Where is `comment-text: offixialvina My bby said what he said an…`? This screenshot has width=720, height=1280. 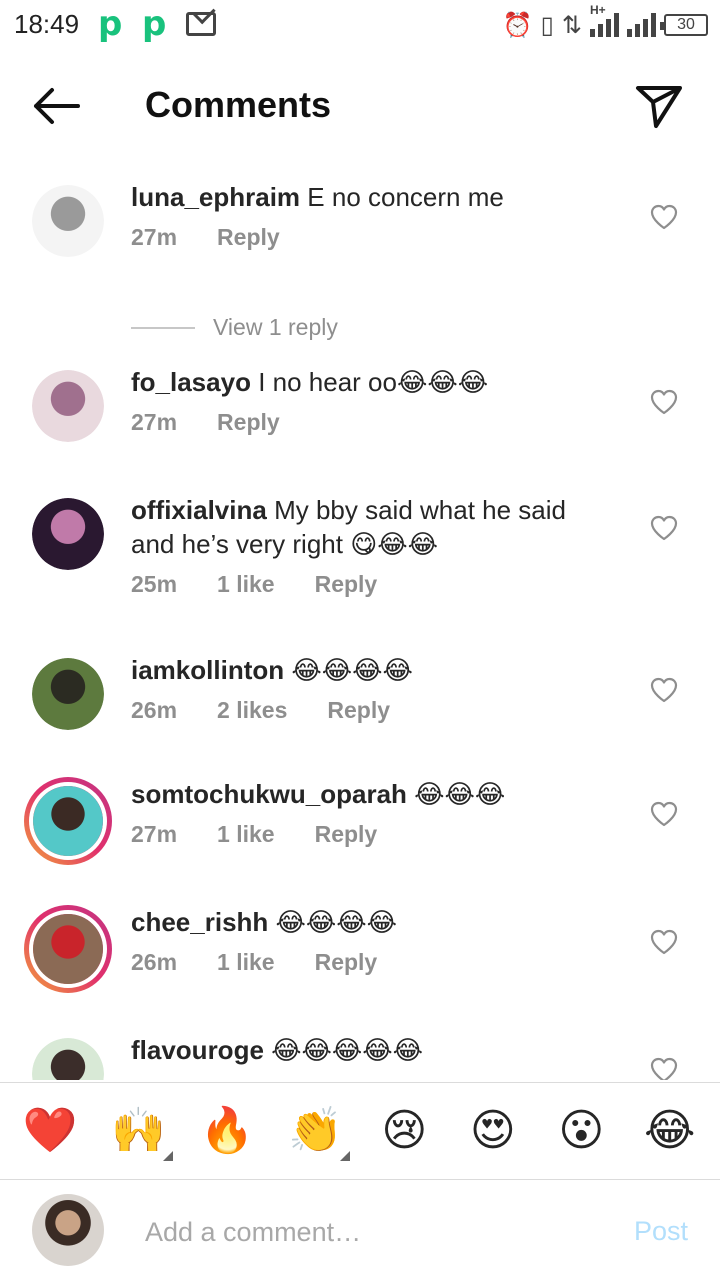
comment-text: offixialvina My bby said what he said an… is located at coordinates (371, 527).